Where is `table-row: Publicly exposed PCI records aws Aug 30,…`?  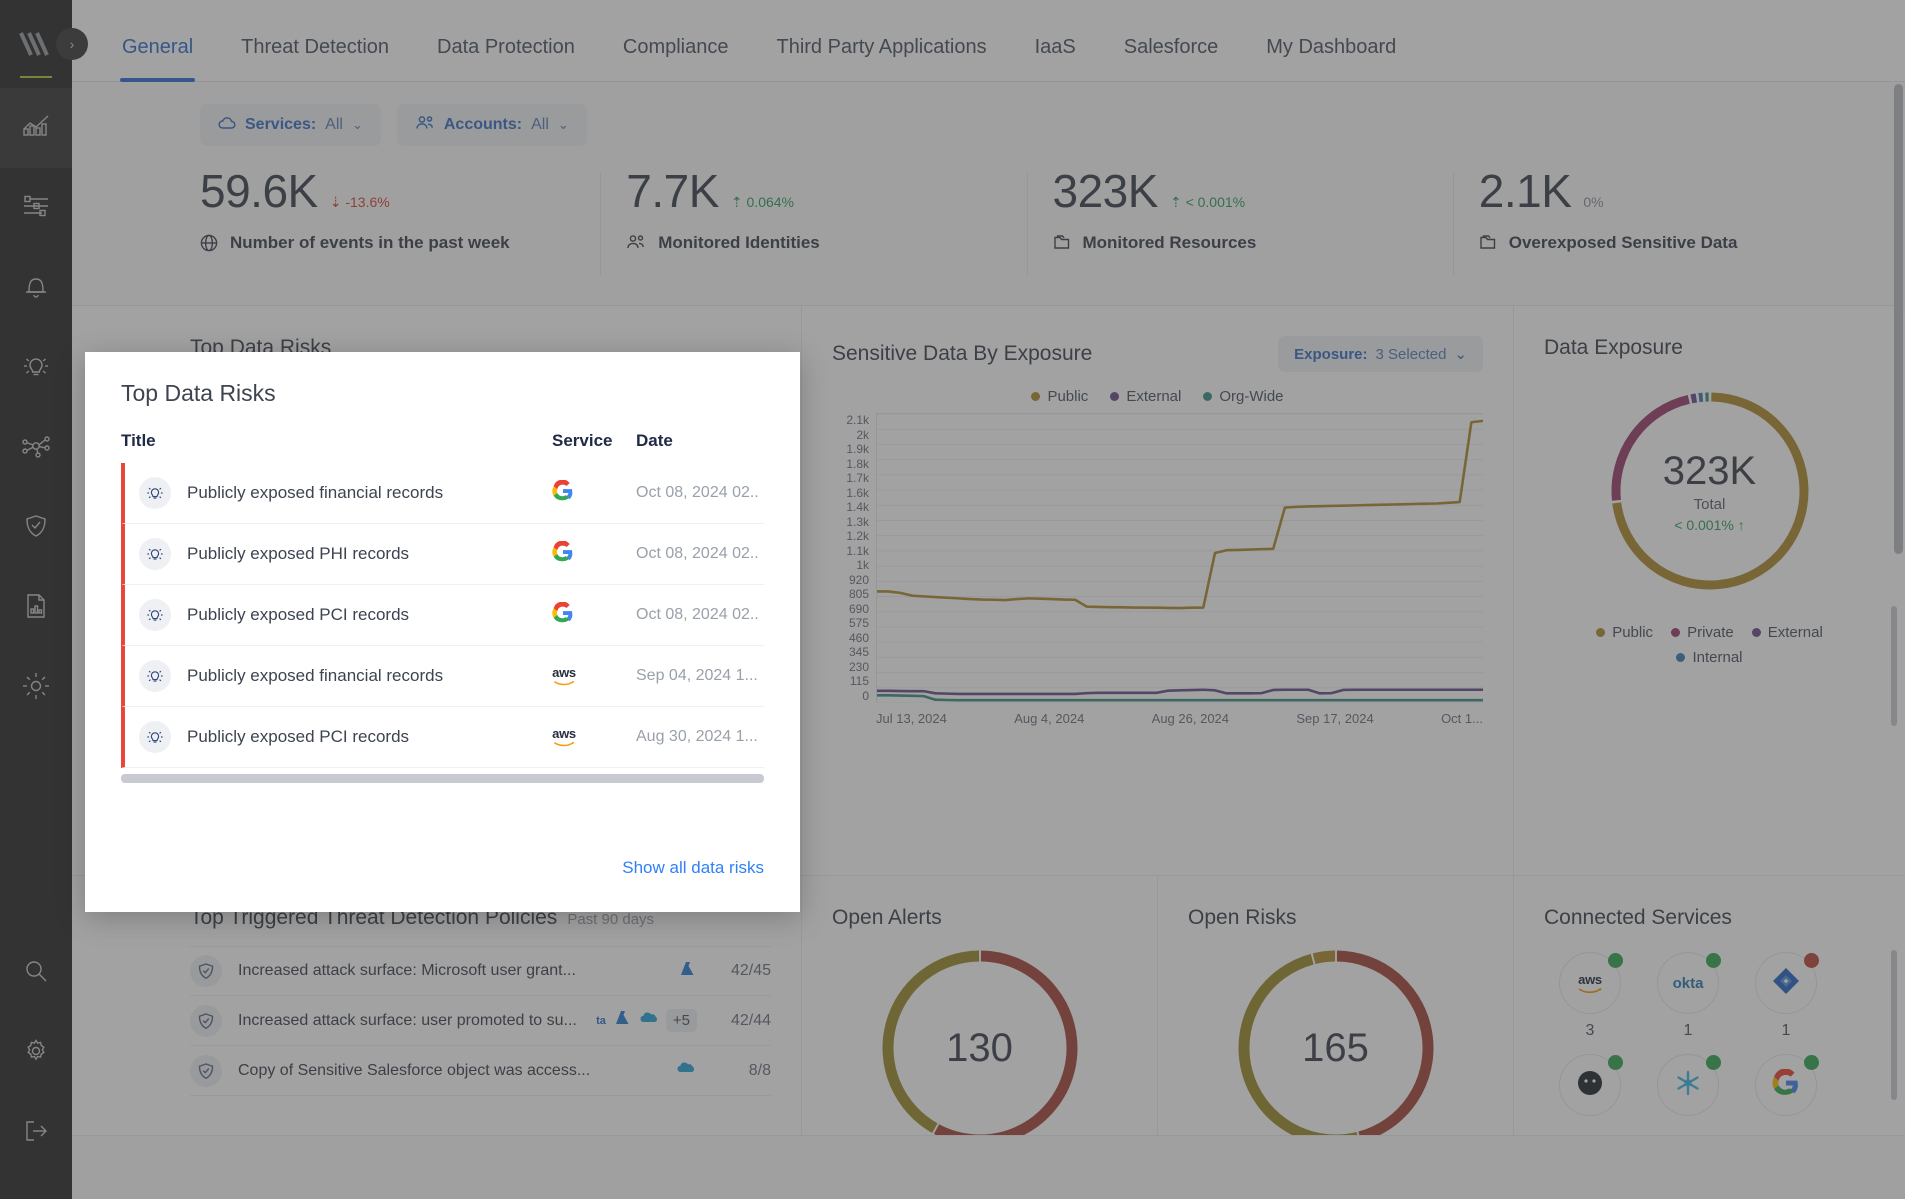
table-row: Publicly exposed PCI records aws Aug 30,… is located at coordinates (442, 737).